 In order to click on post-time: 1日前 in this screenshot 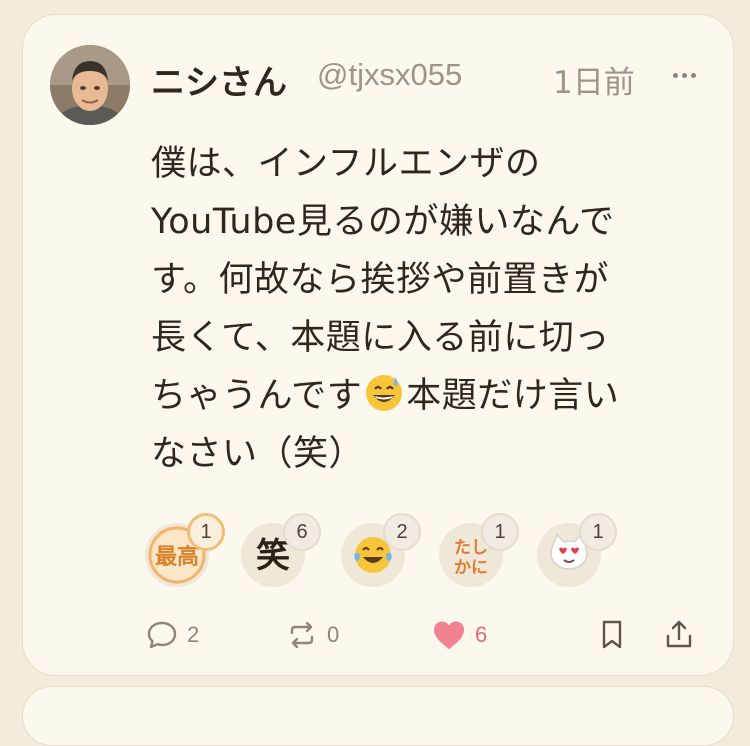, I will do `click(594, 79)`.